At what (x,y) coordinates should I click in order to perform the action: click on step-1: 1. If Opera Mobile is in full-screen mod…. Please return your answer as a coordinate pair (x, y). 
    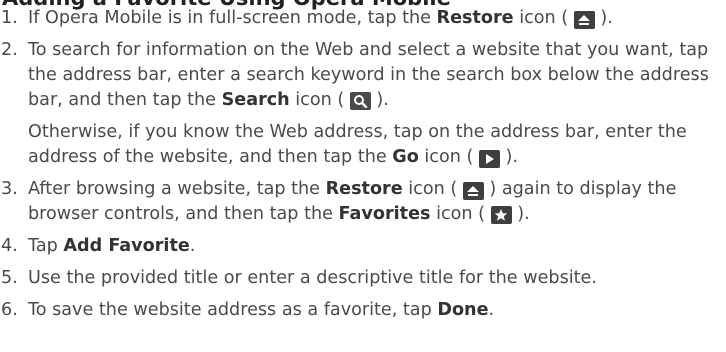
    Looking at the image, I should click on (363, 18).